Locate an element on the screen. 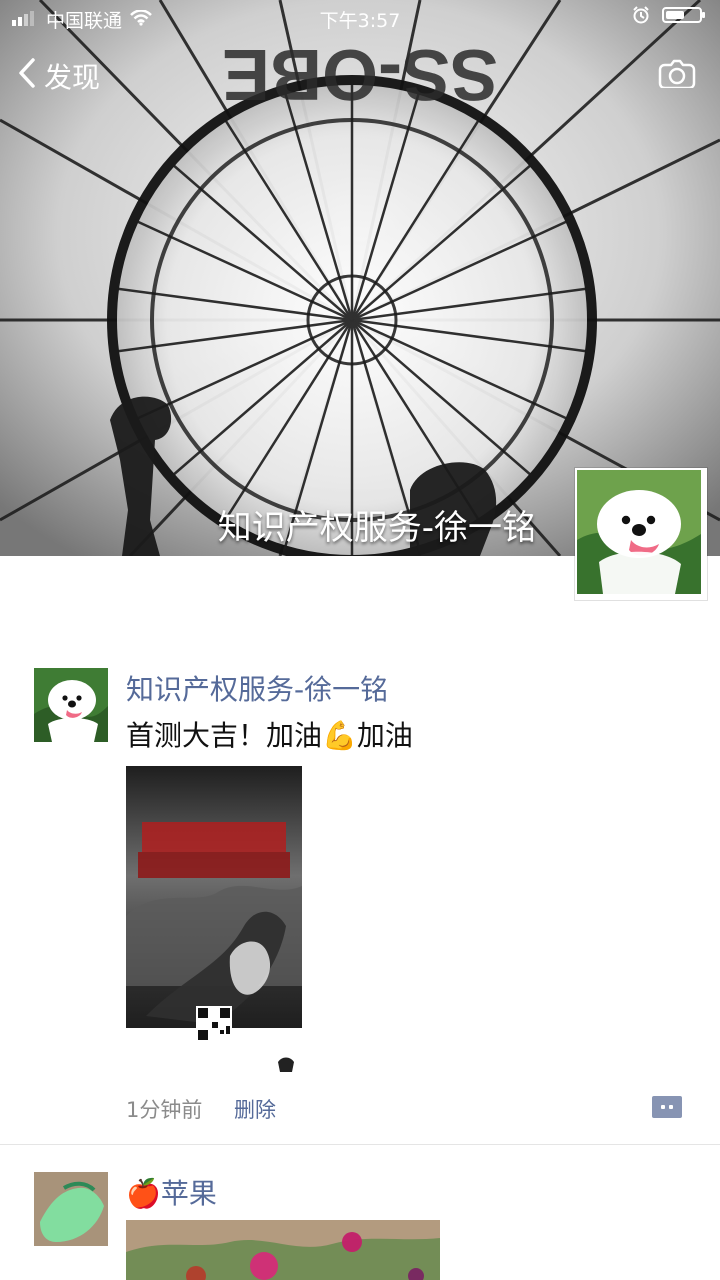  back-button: 发现 is located at coordinates (59, 76).